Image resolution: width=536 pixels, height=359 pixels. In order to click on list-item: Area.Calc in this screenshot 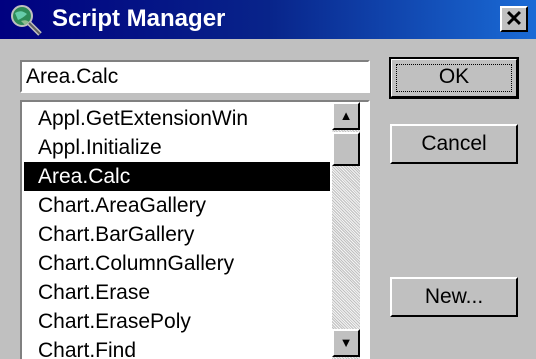, I will do `click(177, 176)`.